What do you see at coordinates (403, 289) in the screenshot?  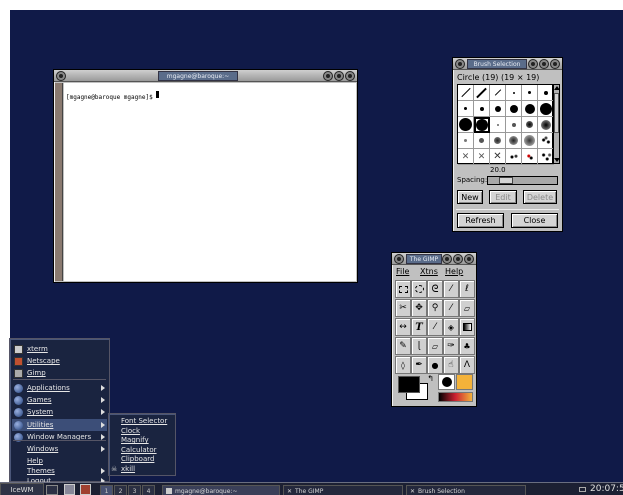 I see `rect-select-icon` at bounding box center [403, 289].